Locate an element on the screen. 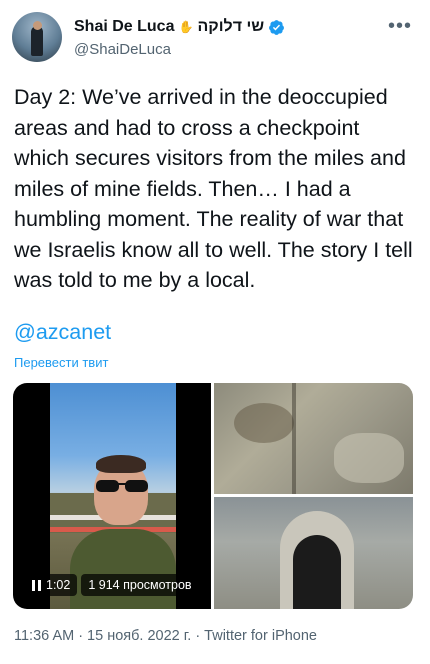  avatar is located at coordinates (37, 37).